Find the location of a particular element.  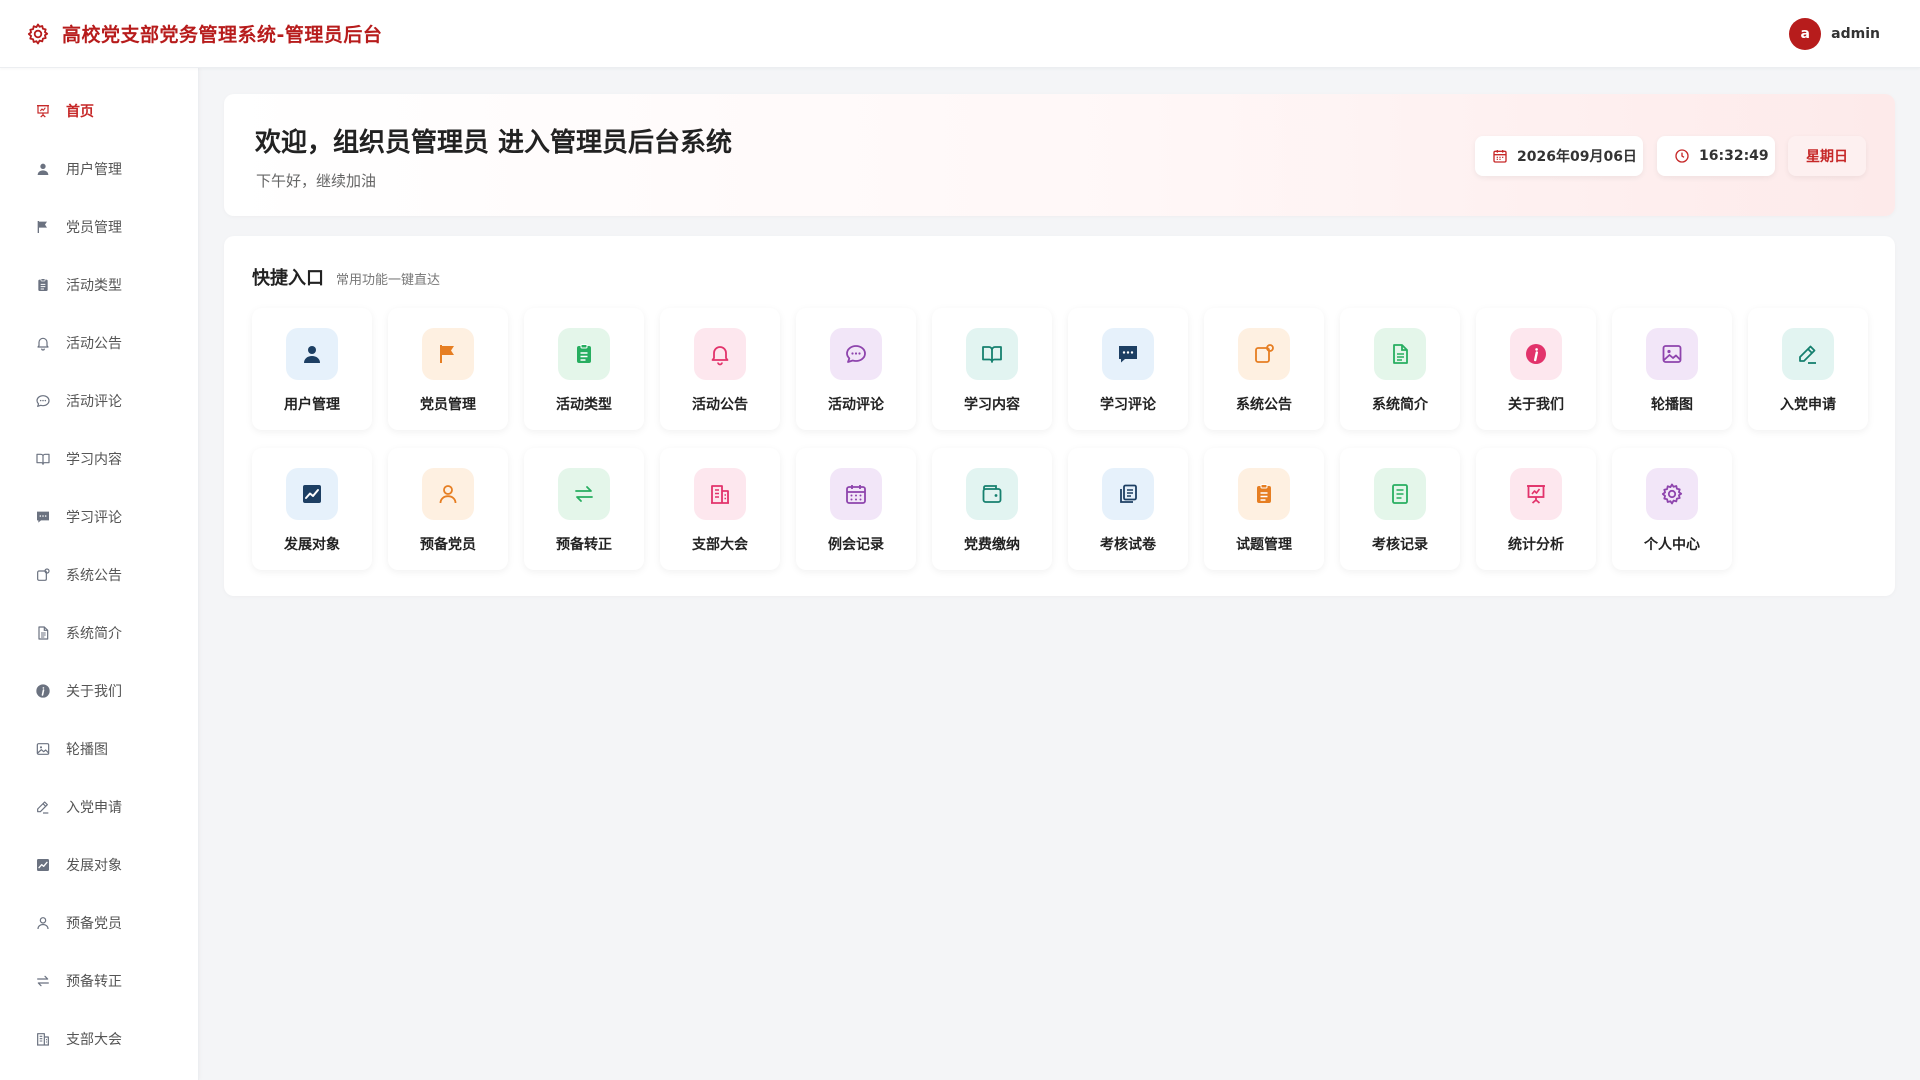

quick-access-title: 快捷入口 is located at coordinates (288, 278).